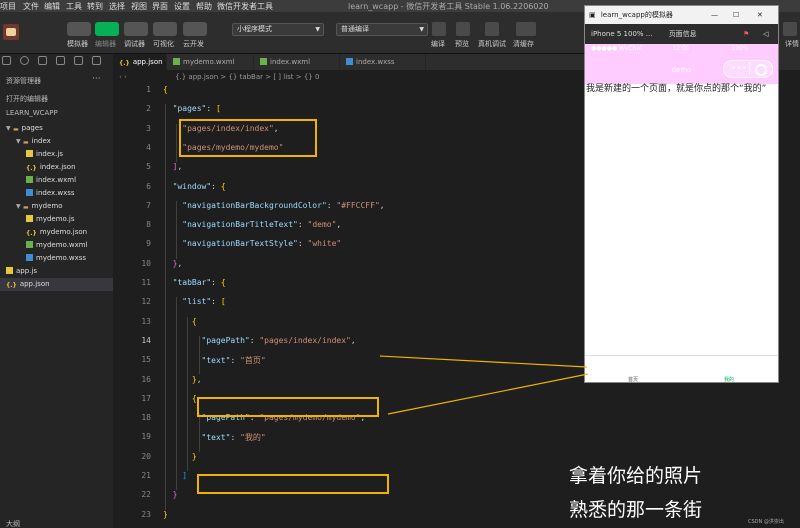  Describe the element at coordinates (766, 522) in the screenshot. I see `watermark: CSDN @洪崇出` at that location.